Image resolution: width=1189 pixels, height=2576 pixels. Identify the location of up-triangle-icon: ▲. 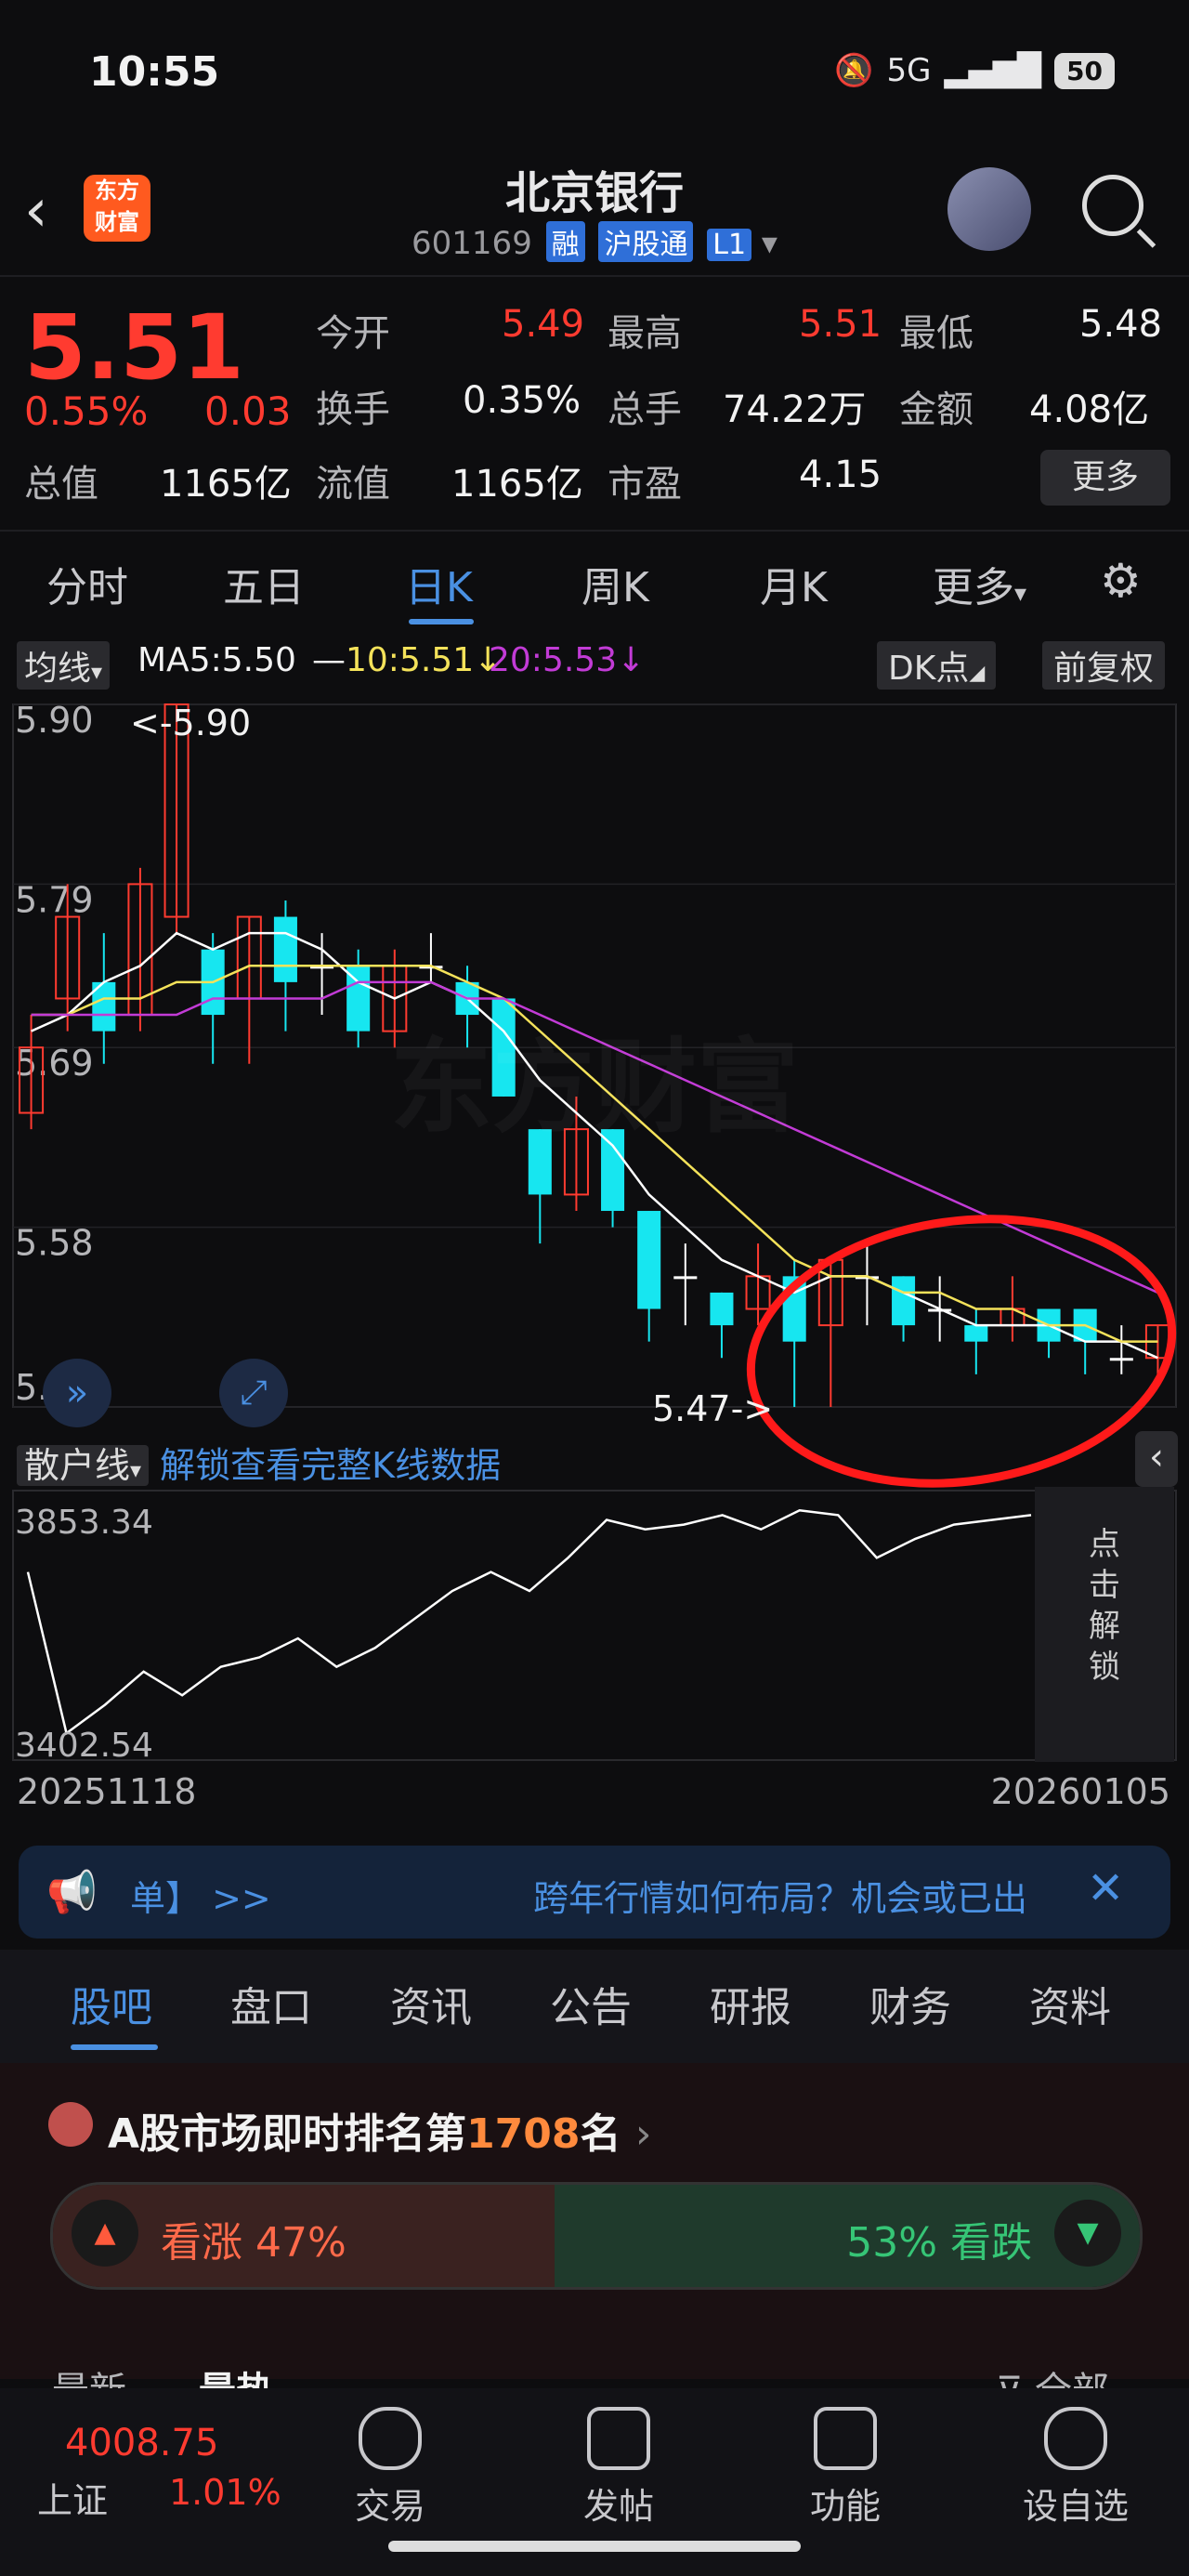
(105, 2233).